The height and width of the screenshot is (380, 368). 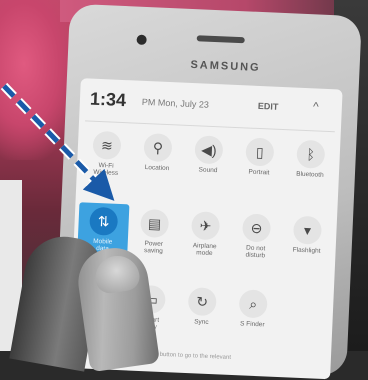 I want to click on arrow-line, so click(x=58, y=142).